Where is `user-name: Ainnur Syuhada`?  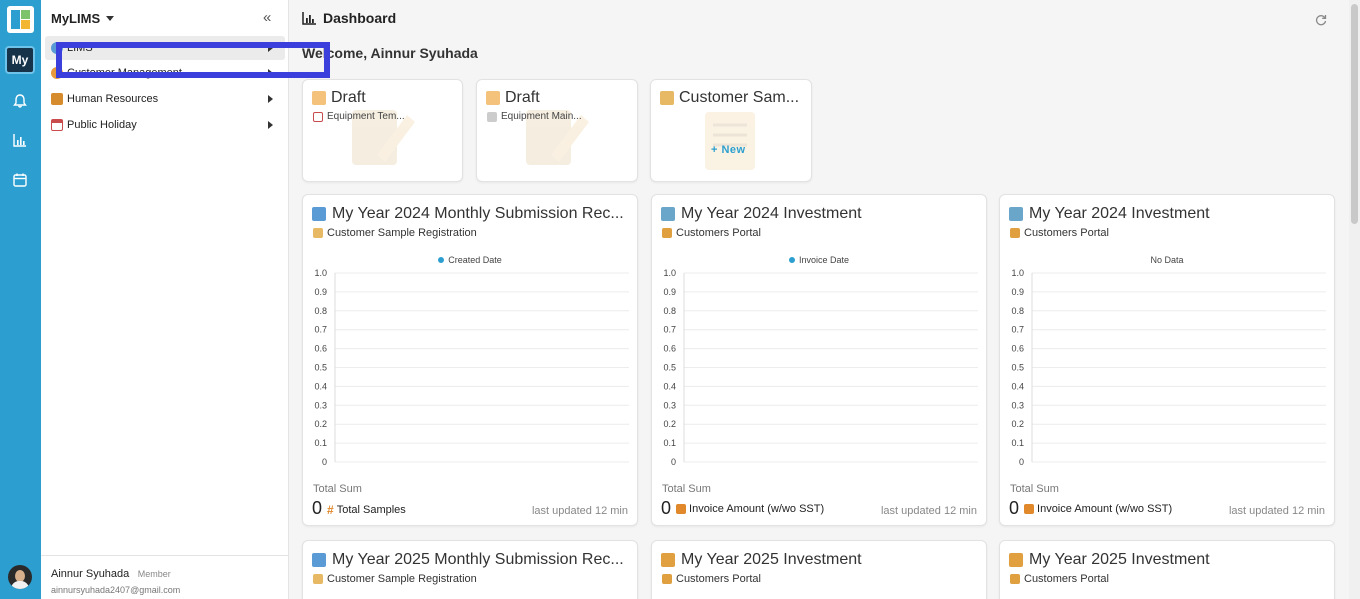
user-name: Ainnur Syuhada is located at coordinates (90, 574).